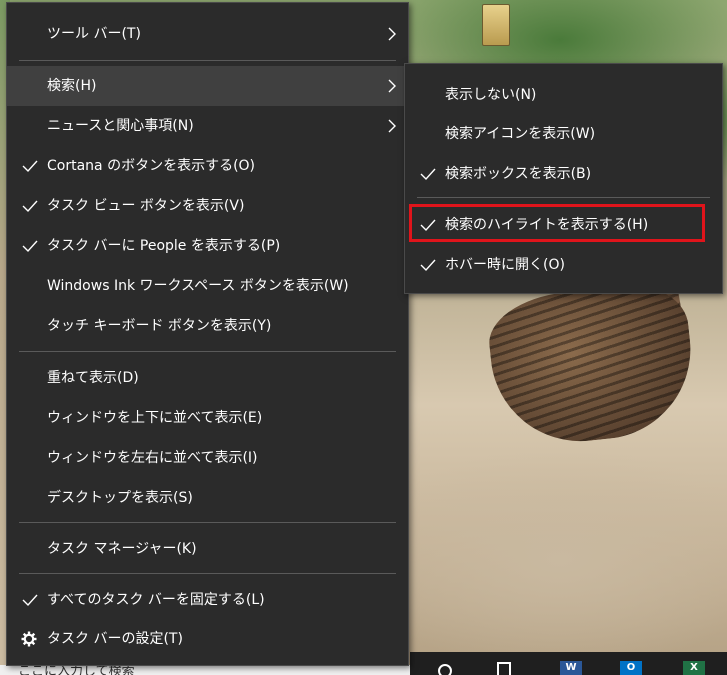 This screenshot has width=727, height=675. What do you see at coordinates (207, 34) in the screenshot?
I see `menu-item-toolbars: ツール バー(T)` at bounding box center [207, 34].